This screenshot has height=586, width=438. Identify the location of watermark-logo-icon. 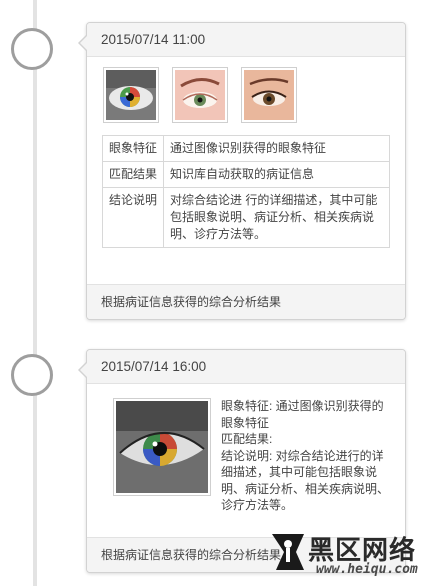
(288, 552).